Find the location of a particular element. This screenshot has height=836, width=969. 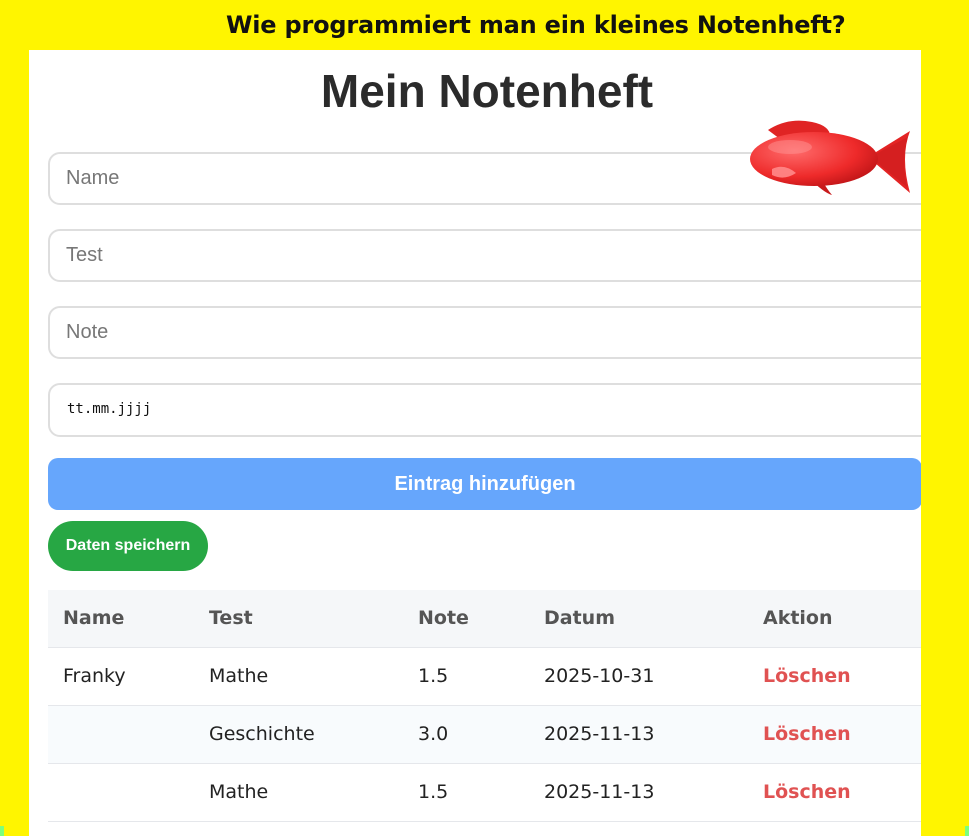

header-action: Aktion is located at coordinates (798, 618).